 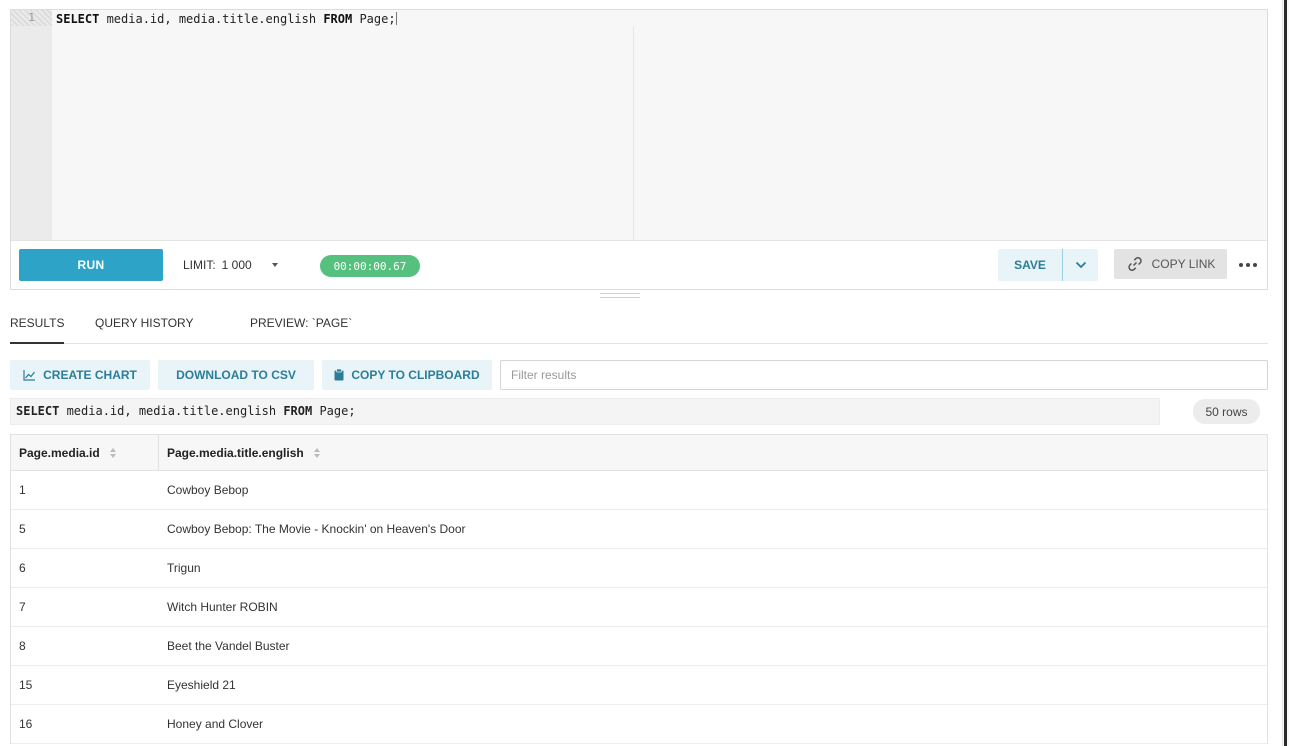 What do you see at coordinates (26, 724) in the screenshot?
I see `cell-media-id: 16` at bounding box center [26, 724].